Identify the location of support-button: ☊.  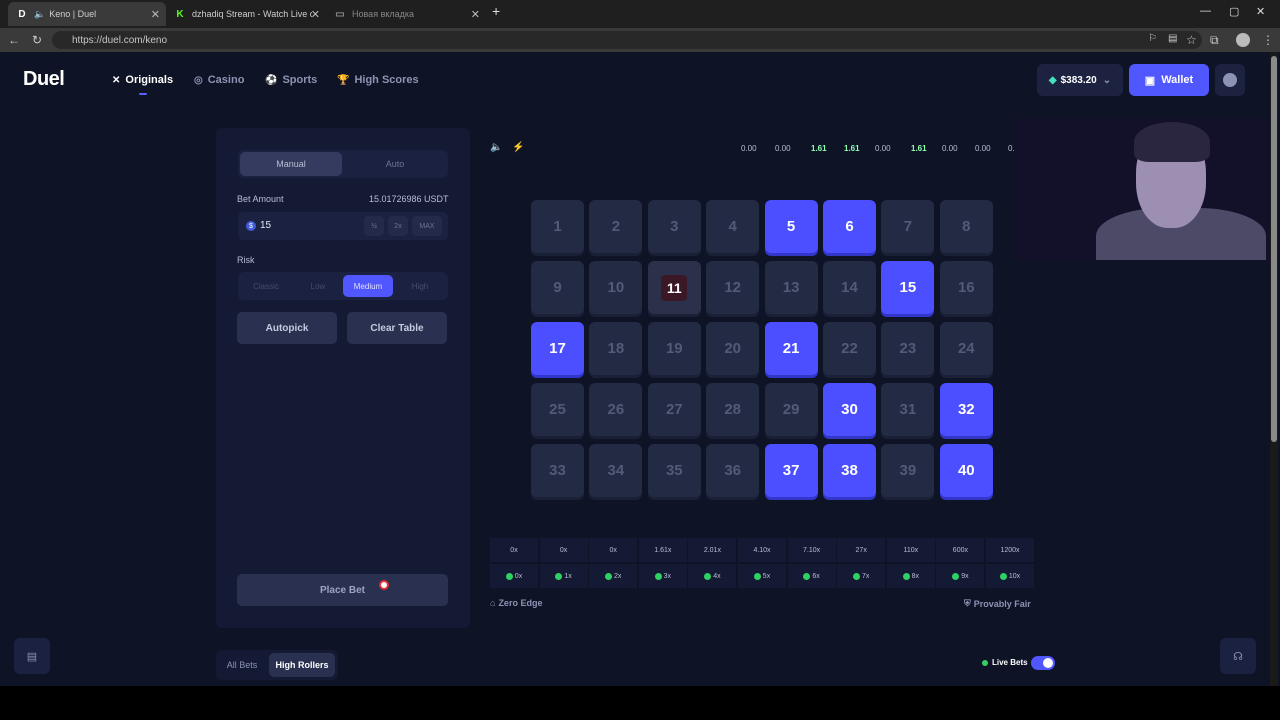
(1238, 656).